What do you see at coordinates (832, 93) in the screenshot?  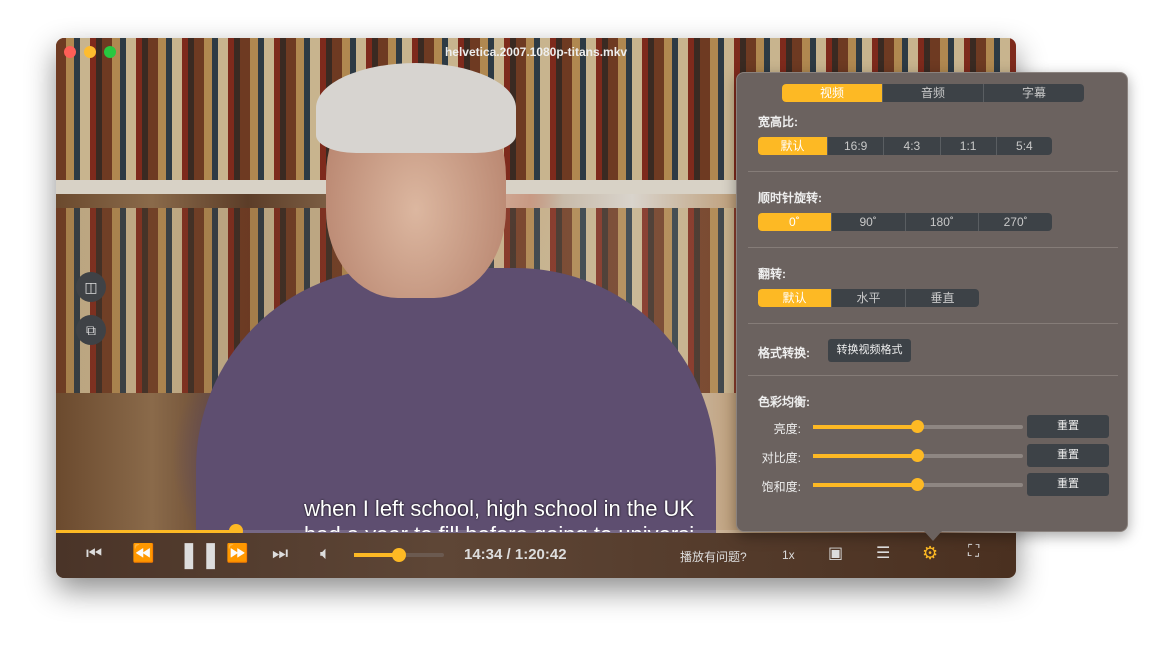 I see `tab-video: 视频` at bounding box center [832, 93].